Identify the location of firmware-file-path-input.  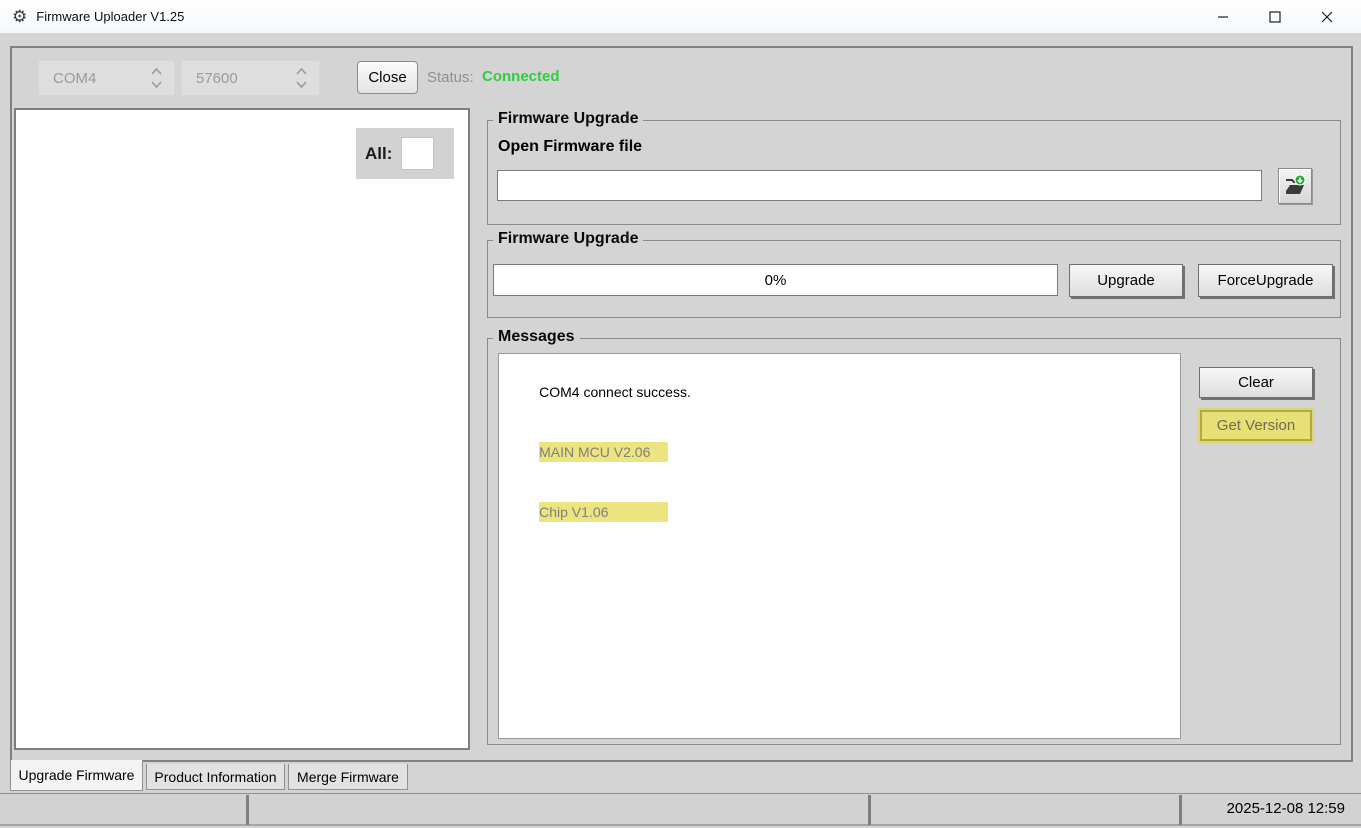
(879, 185).